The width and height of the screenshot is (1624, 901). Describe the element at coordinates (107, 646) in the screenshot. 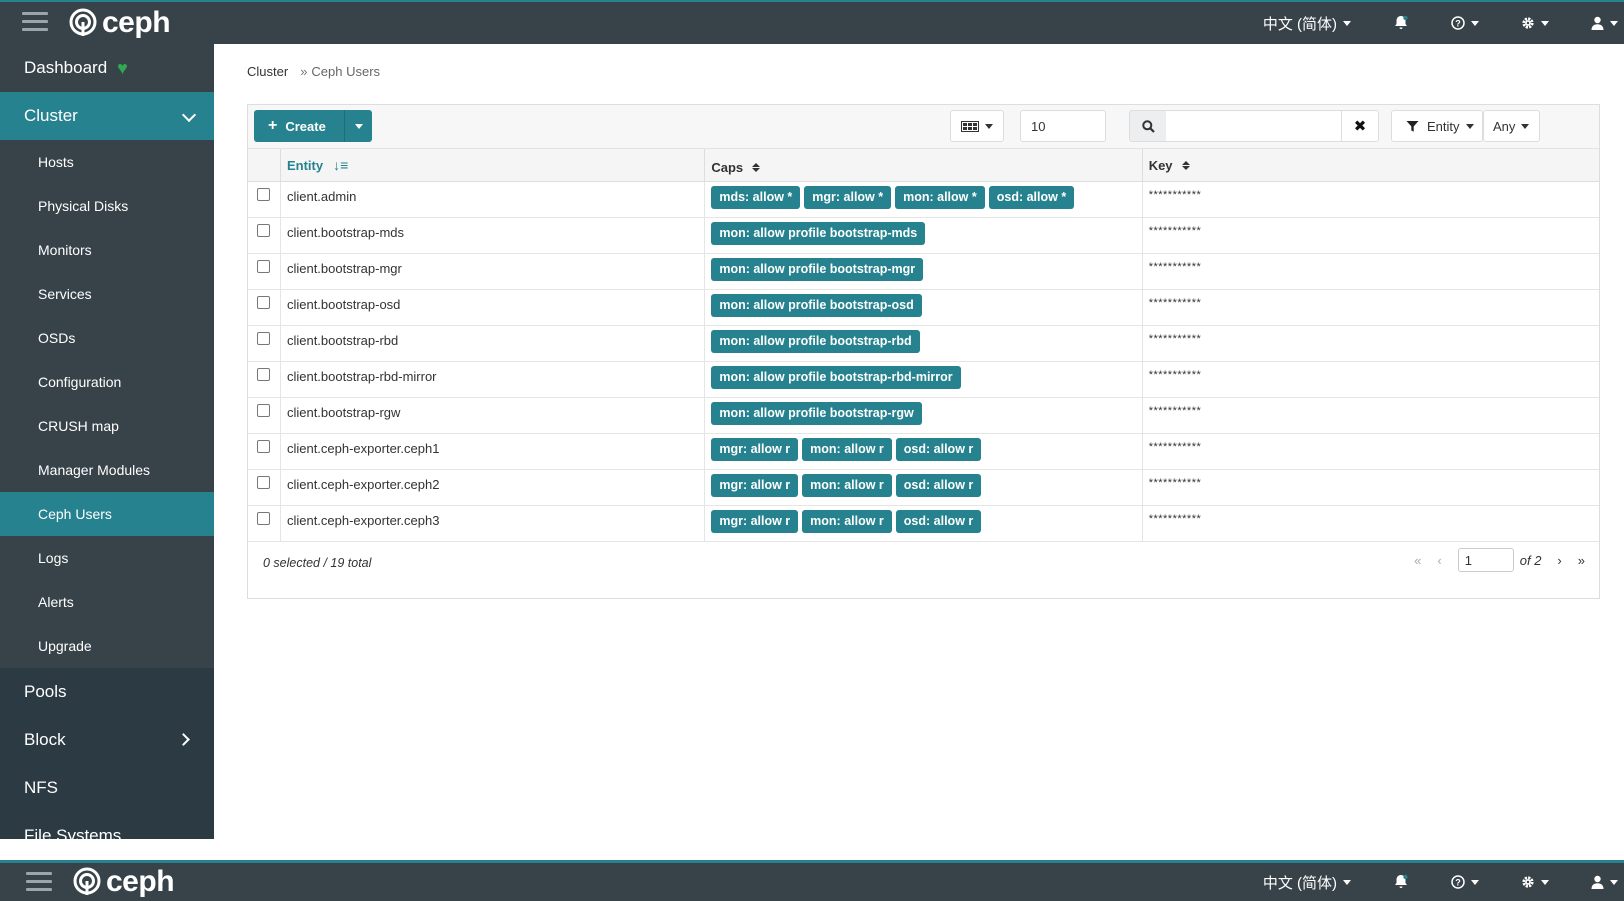

I see `sidebar-item-upgrade: Upgrade` at that location.